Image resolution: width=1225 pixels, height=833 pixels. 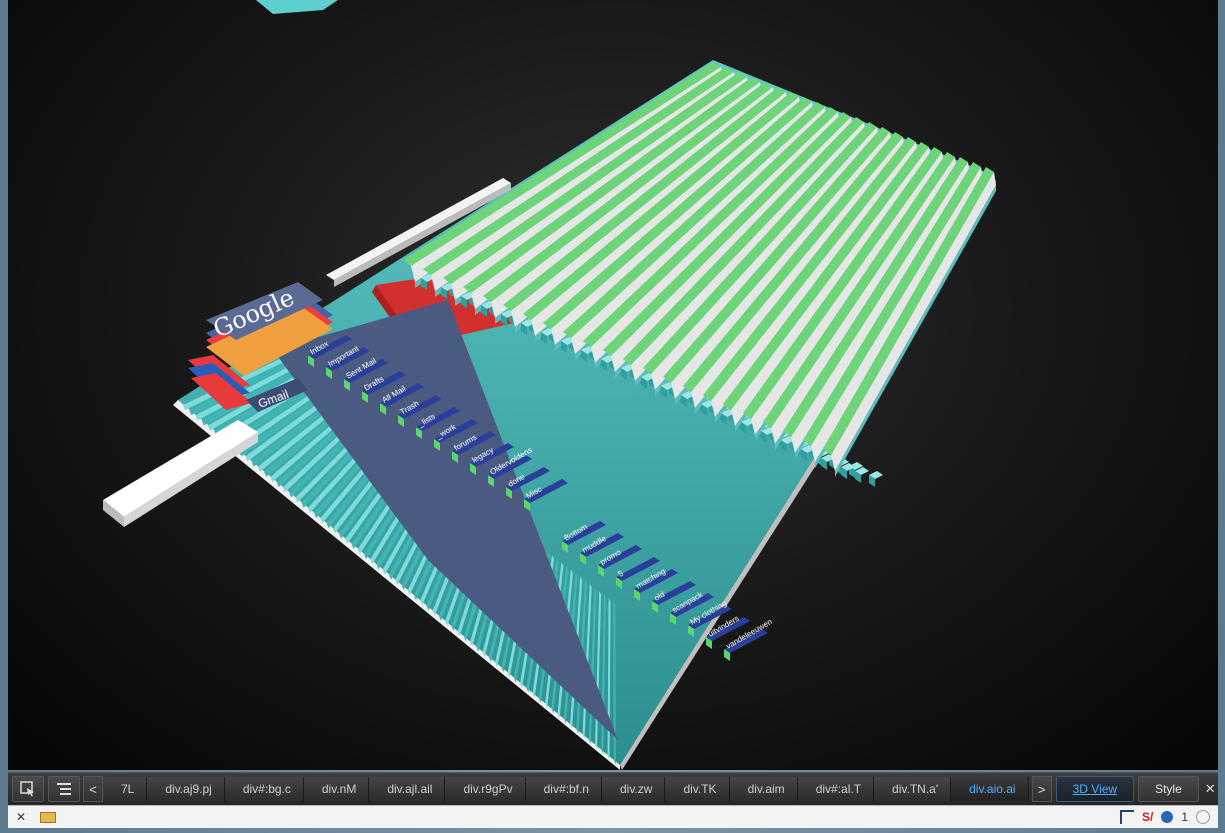 I want to click on breadcrumb-item: div.aj9.pj, so click(x=186, y=789).